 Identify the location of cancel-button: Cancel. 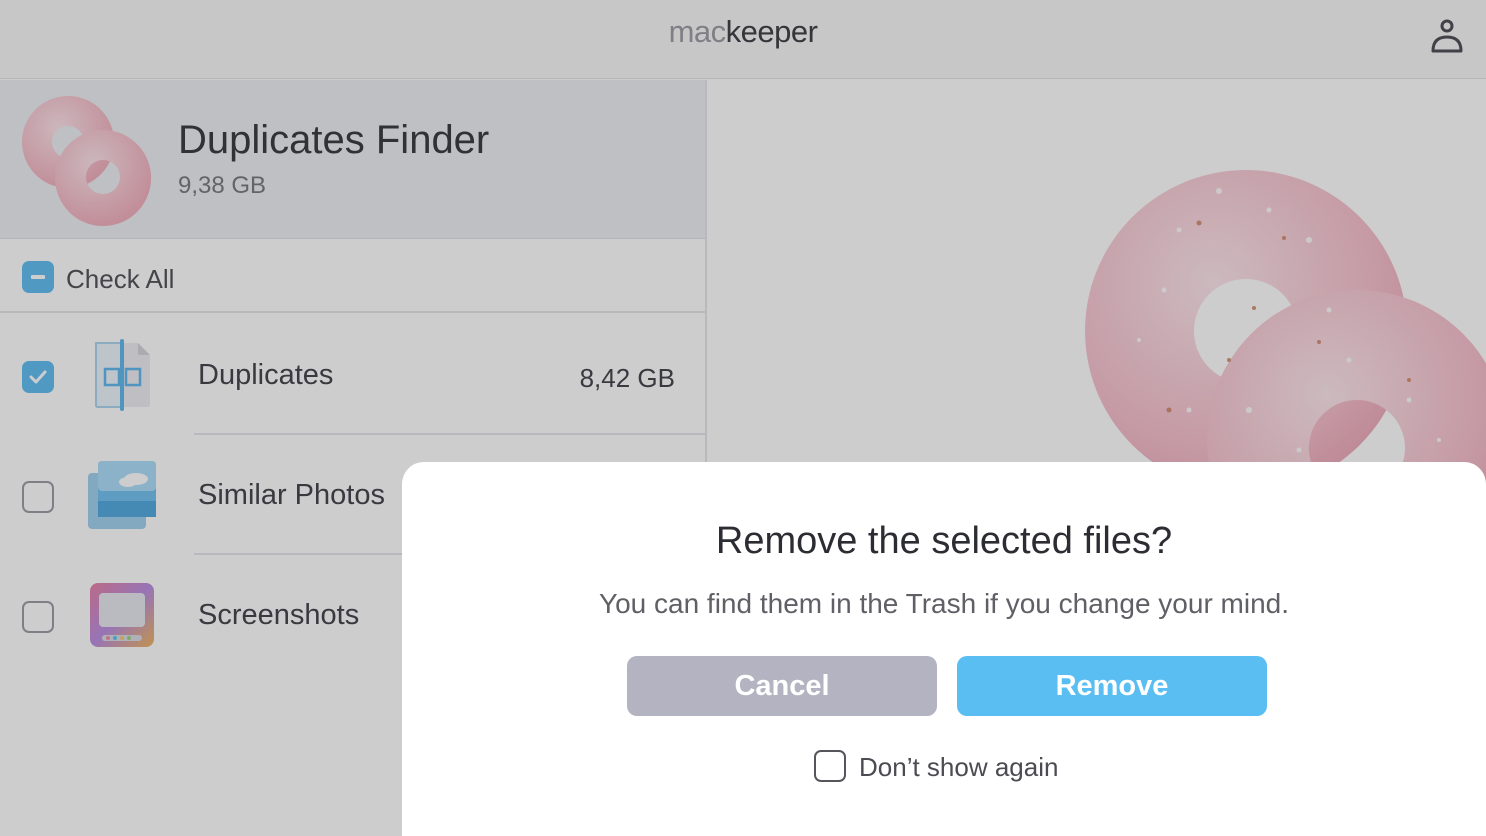
(782, 686).